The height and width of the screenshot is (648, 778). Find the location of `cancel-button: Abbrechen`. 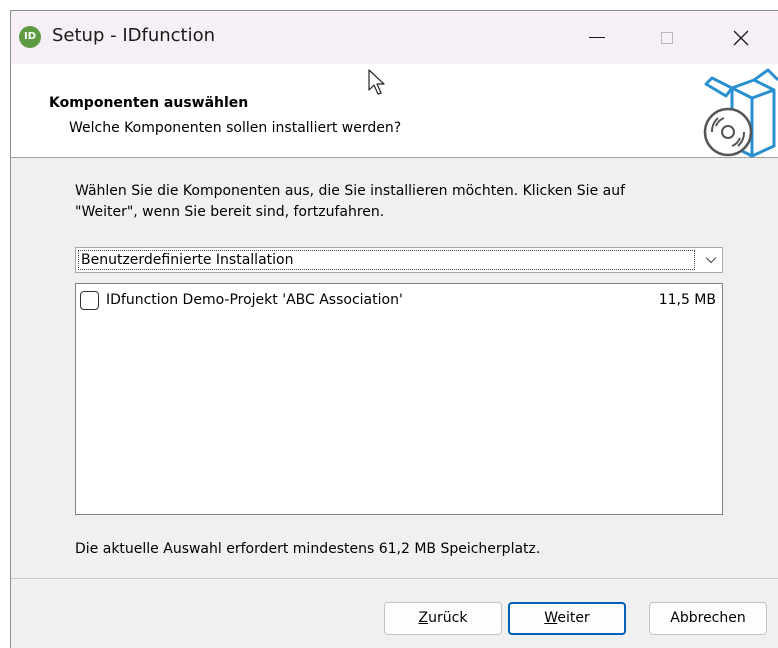

cancel-button: Abbrechen is located at coordinates (708, 618).